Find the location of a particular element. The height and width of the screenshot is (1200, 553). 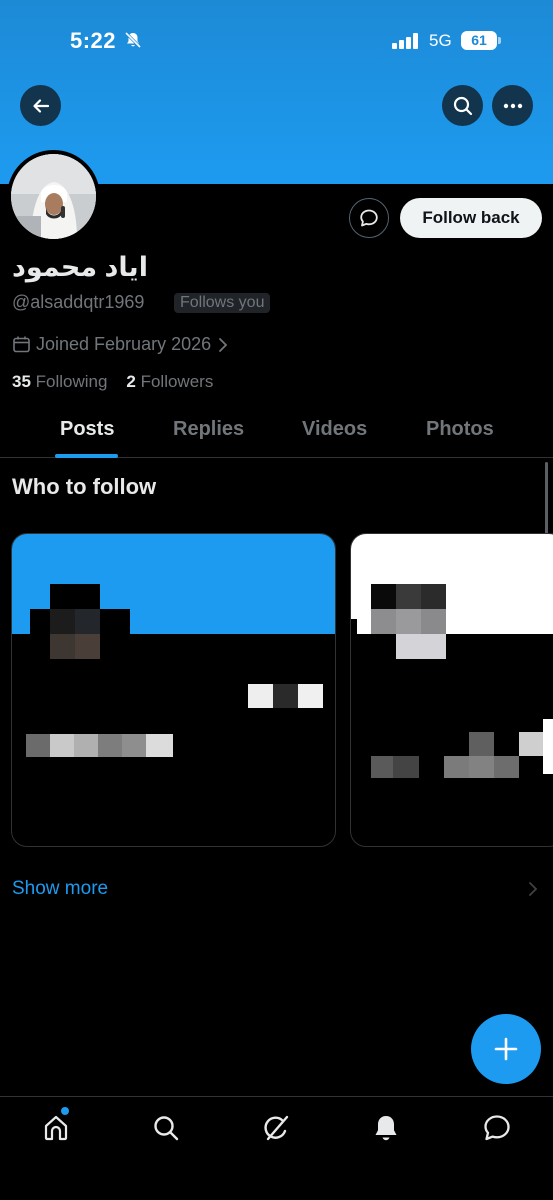

avatar-image is located at coordinates (53, 196).